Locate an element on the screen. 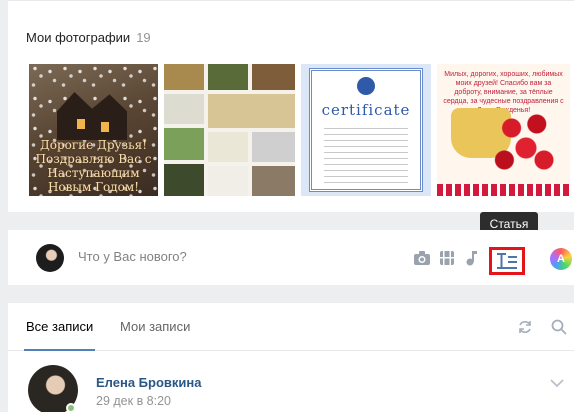 The height and width of the screenshot is (412, 574). post-date: 29 дек в 8:20 is located at coordinates (133, 401).